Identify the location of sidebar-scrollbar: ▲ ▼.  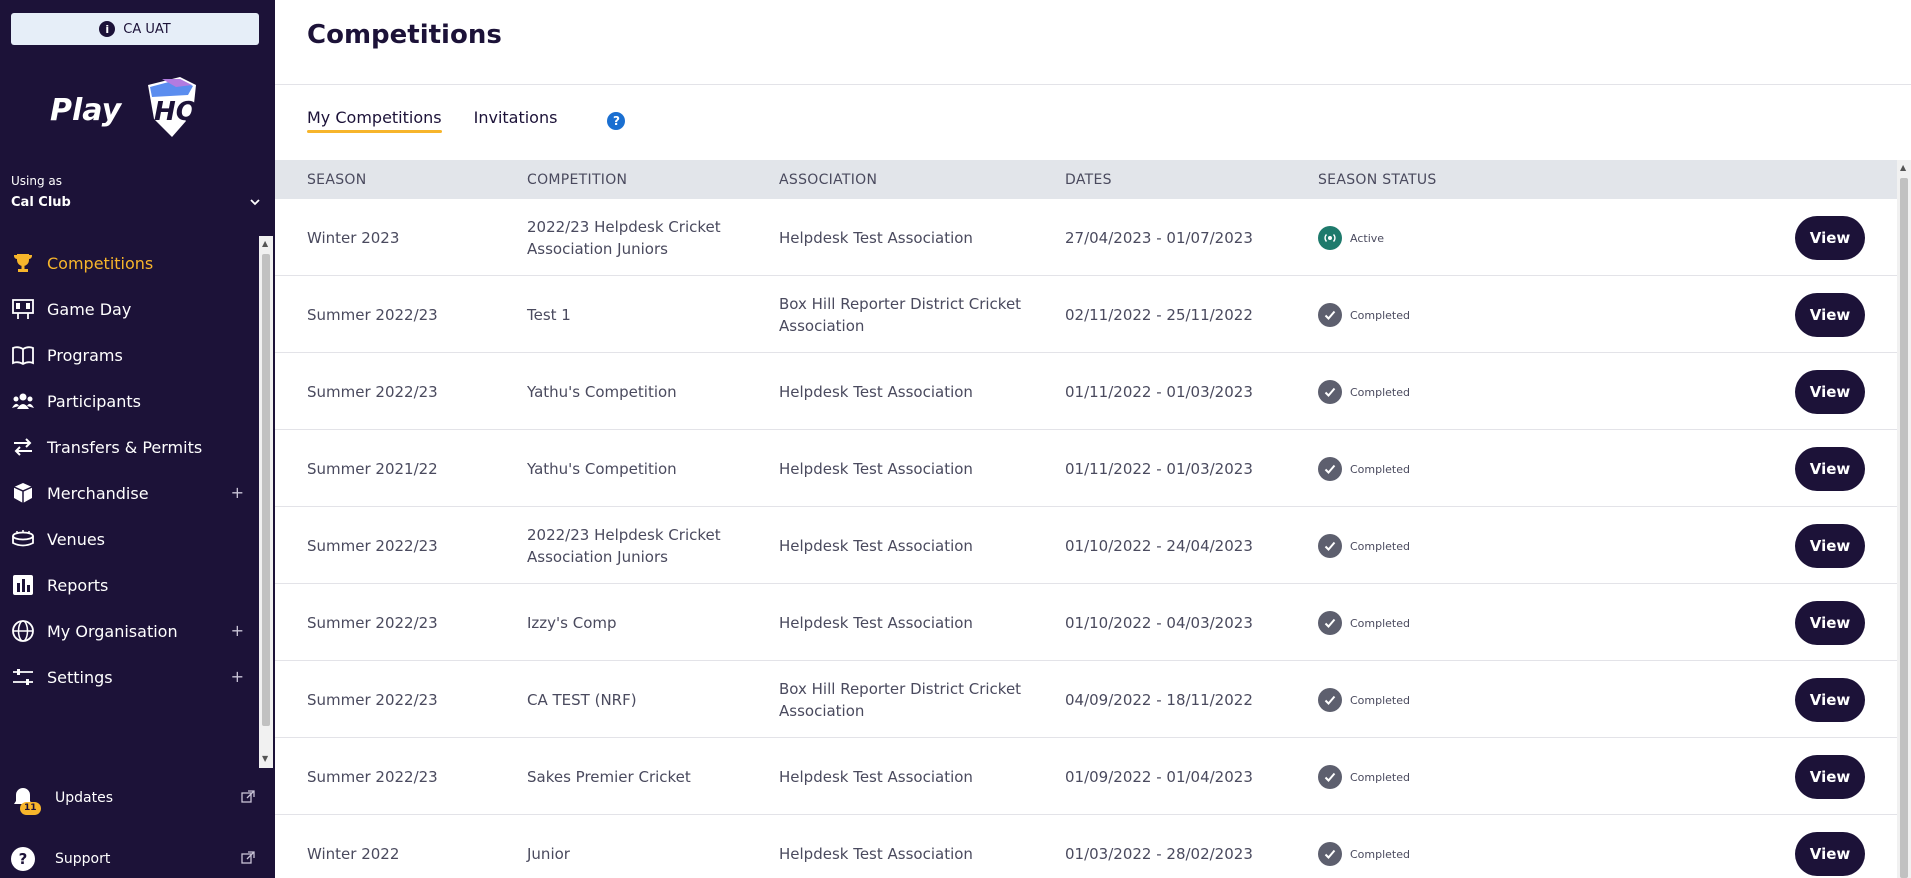
(266, 502).